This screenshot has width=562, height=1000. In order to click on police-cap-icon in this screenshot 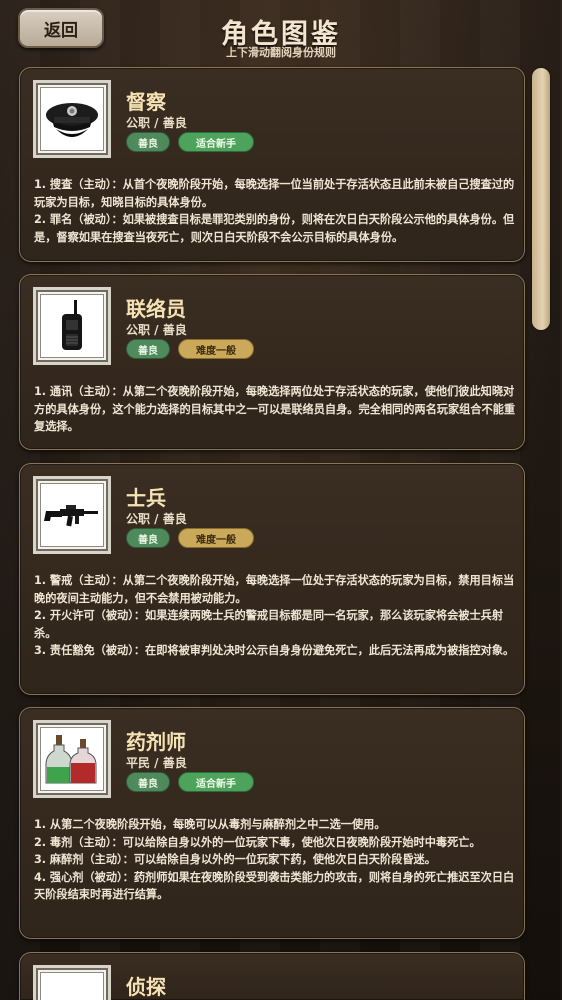, I will do `click(72, 120)`.